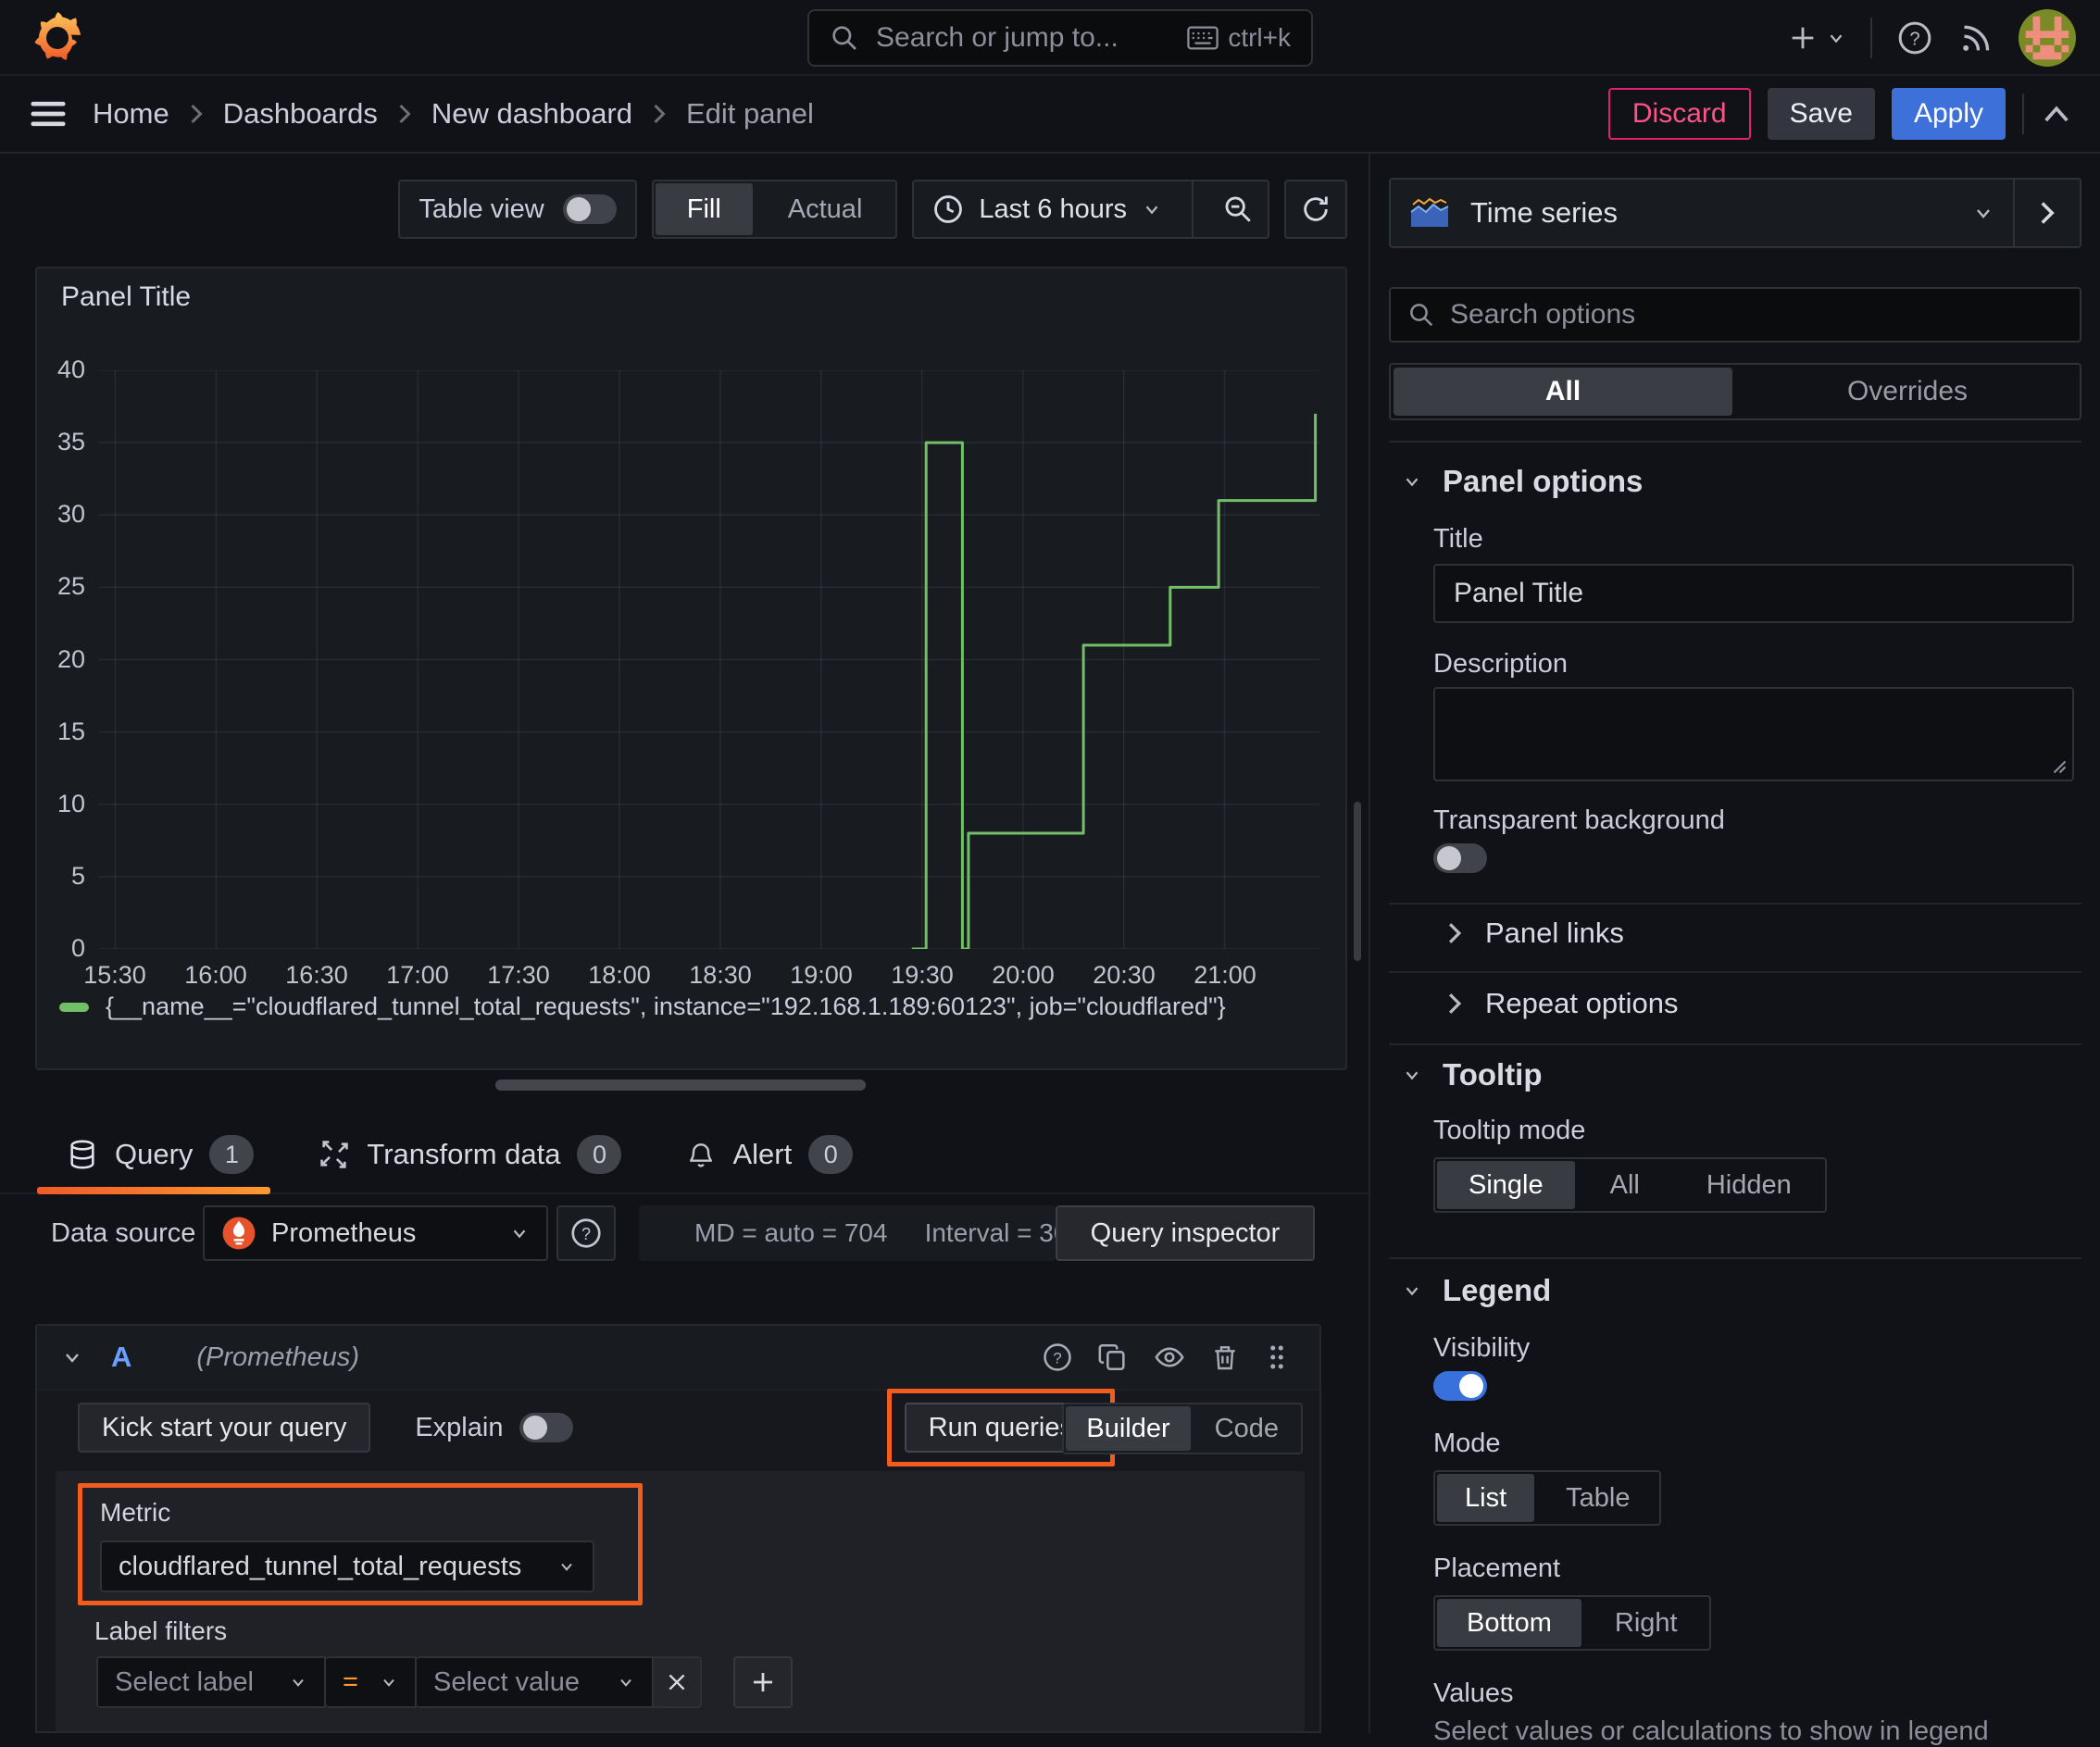  What do you see at coordinates (1754, 593) in the screenshot?
I see `title-input: Panel Title` at bounding box center [1754, 593].